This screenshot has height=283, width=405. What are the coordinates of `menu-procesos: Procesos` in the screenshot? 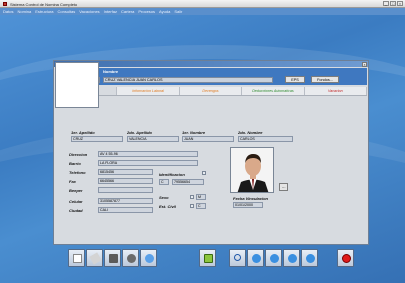 It's located at (146, 11).